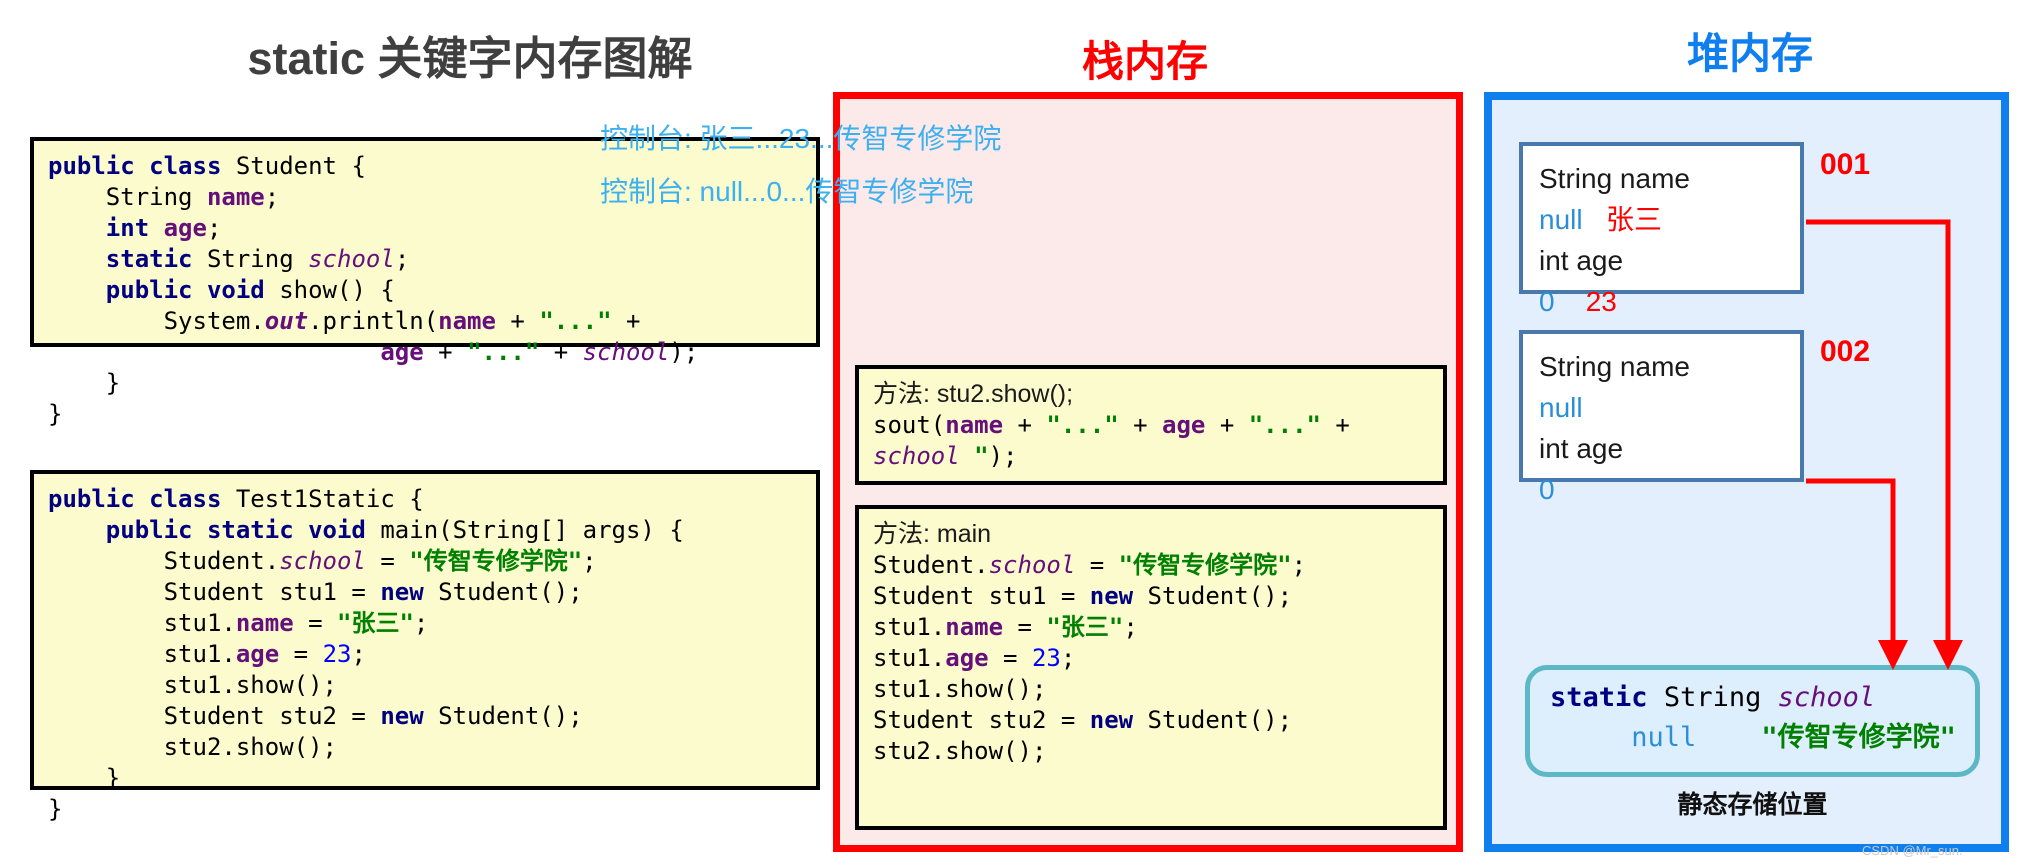  I want to click on static-keyword: static, so click(1599, 697).